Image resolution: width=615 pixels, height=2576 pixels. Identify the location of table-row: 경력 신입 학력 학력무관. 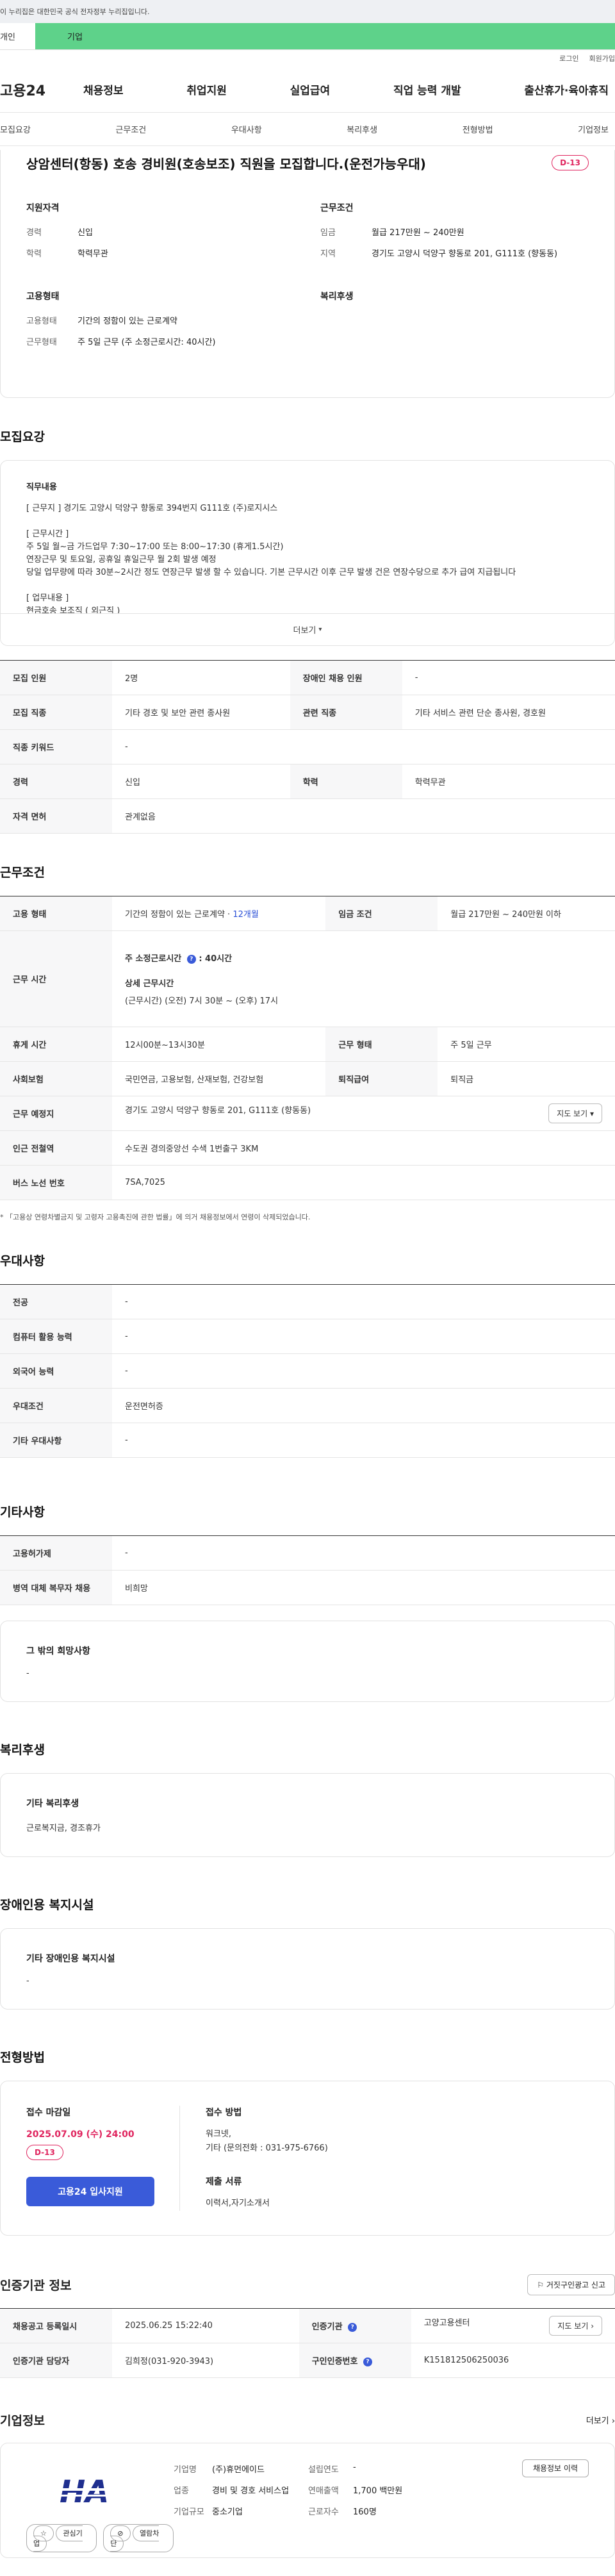
(307, 781).